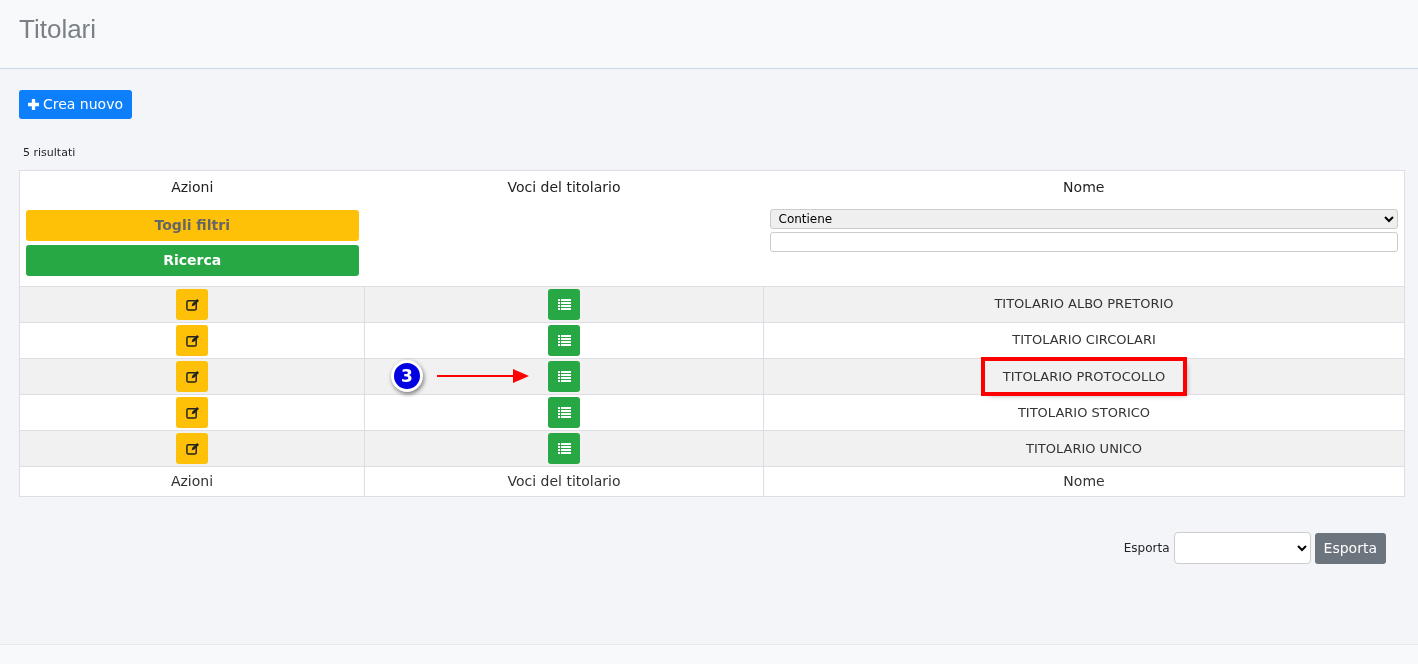  Describe the element at coordinates (407, 376) in the screenshot. I see `callout-badge: 3` at that location.